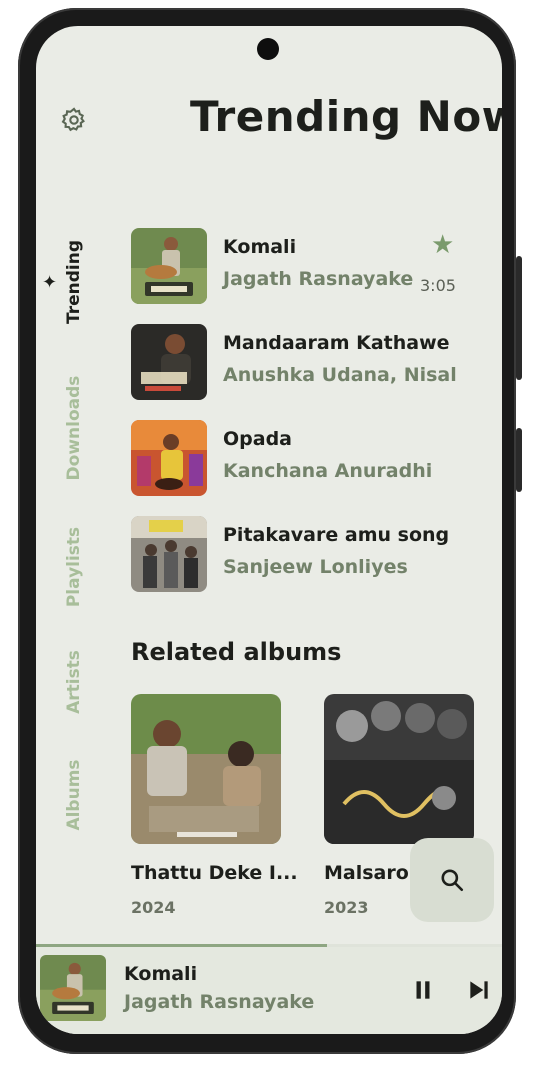 This screenshot has height=1074, width=534. I want to click on nav-item-playlists: Playlists, so click(74, 567).